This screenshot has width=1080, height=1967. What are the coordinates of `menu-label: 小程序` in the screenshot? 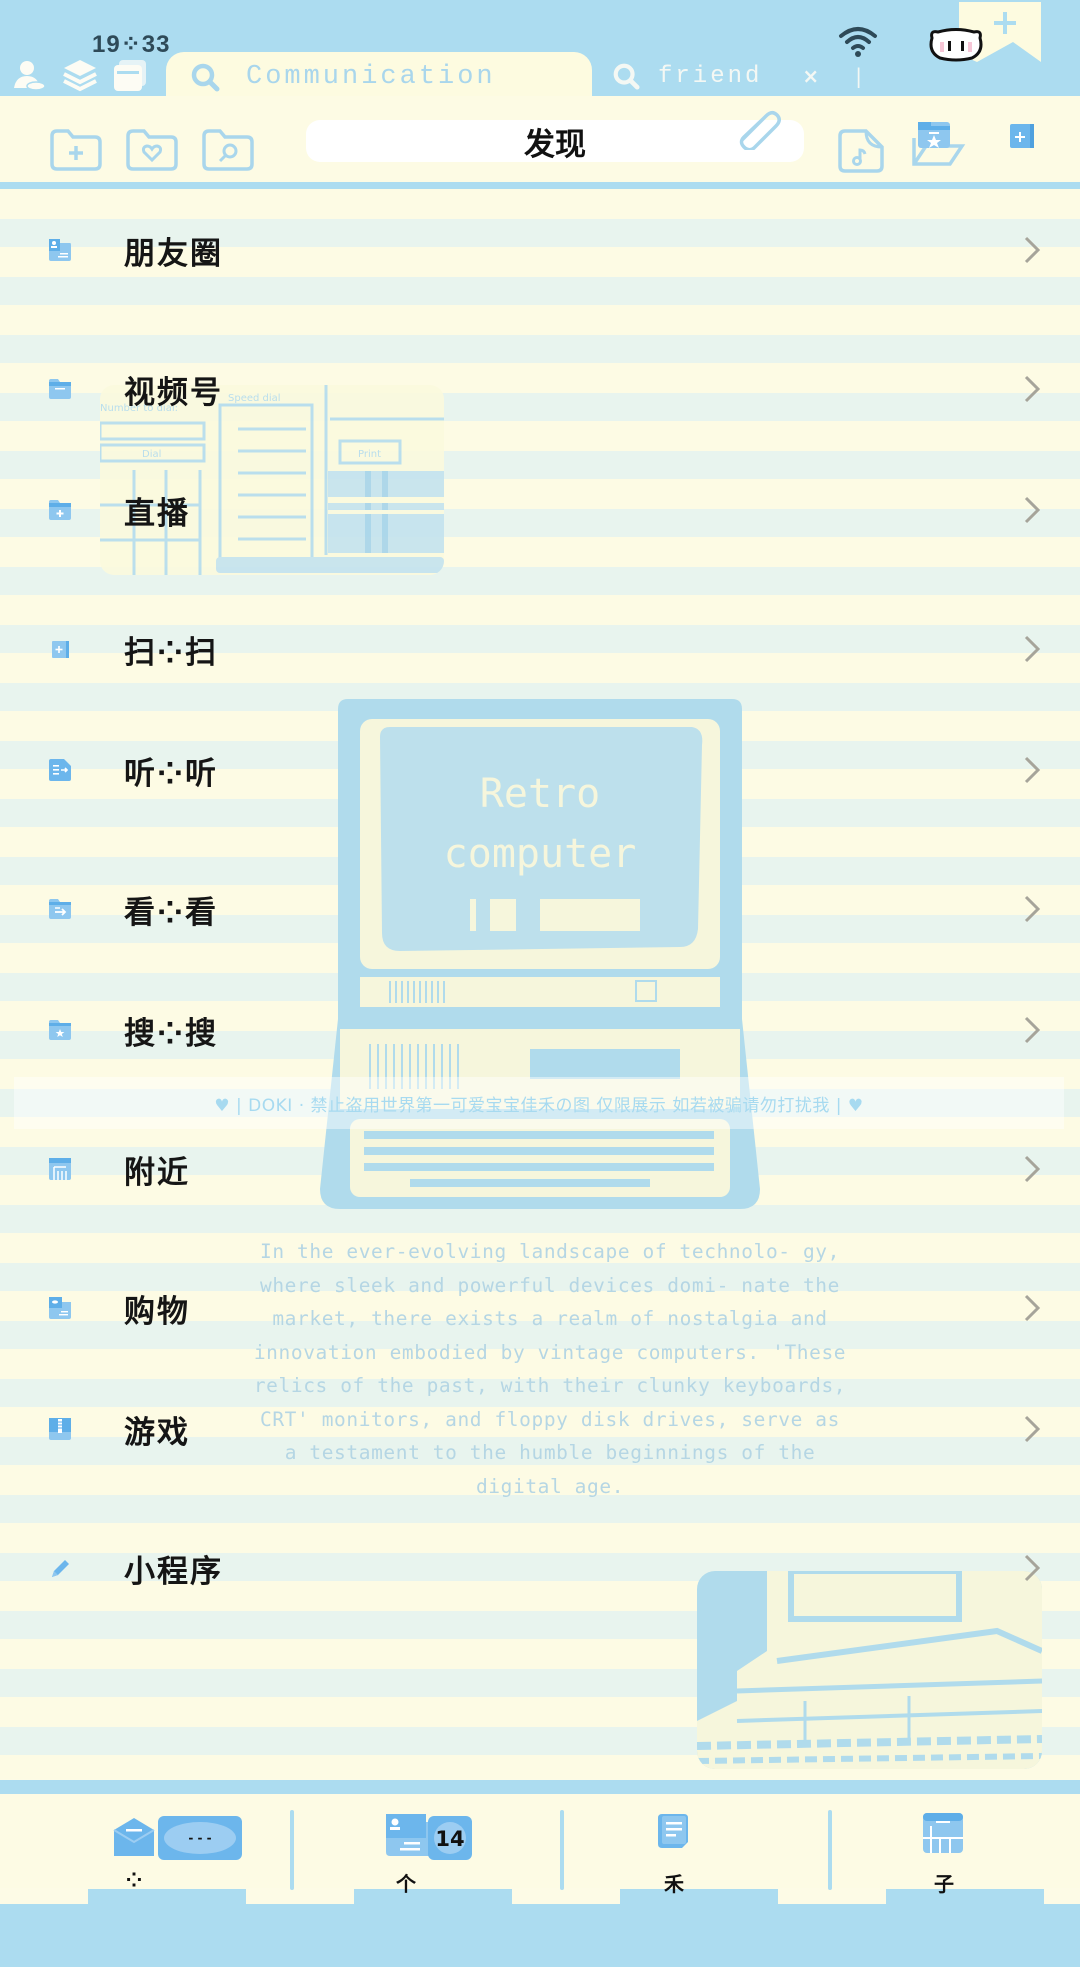 It's located at (173, 1571).